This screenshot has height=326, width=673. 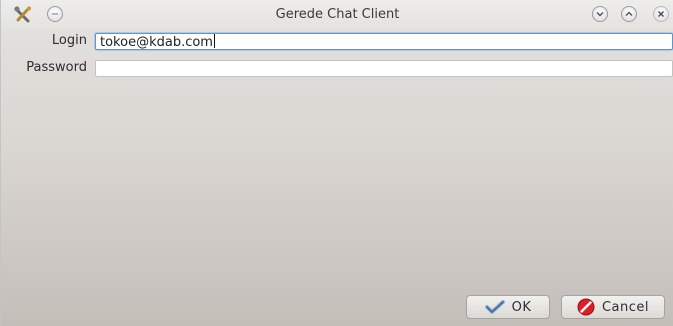 I want to click on password-label: Password, so click(x=56, y=67).